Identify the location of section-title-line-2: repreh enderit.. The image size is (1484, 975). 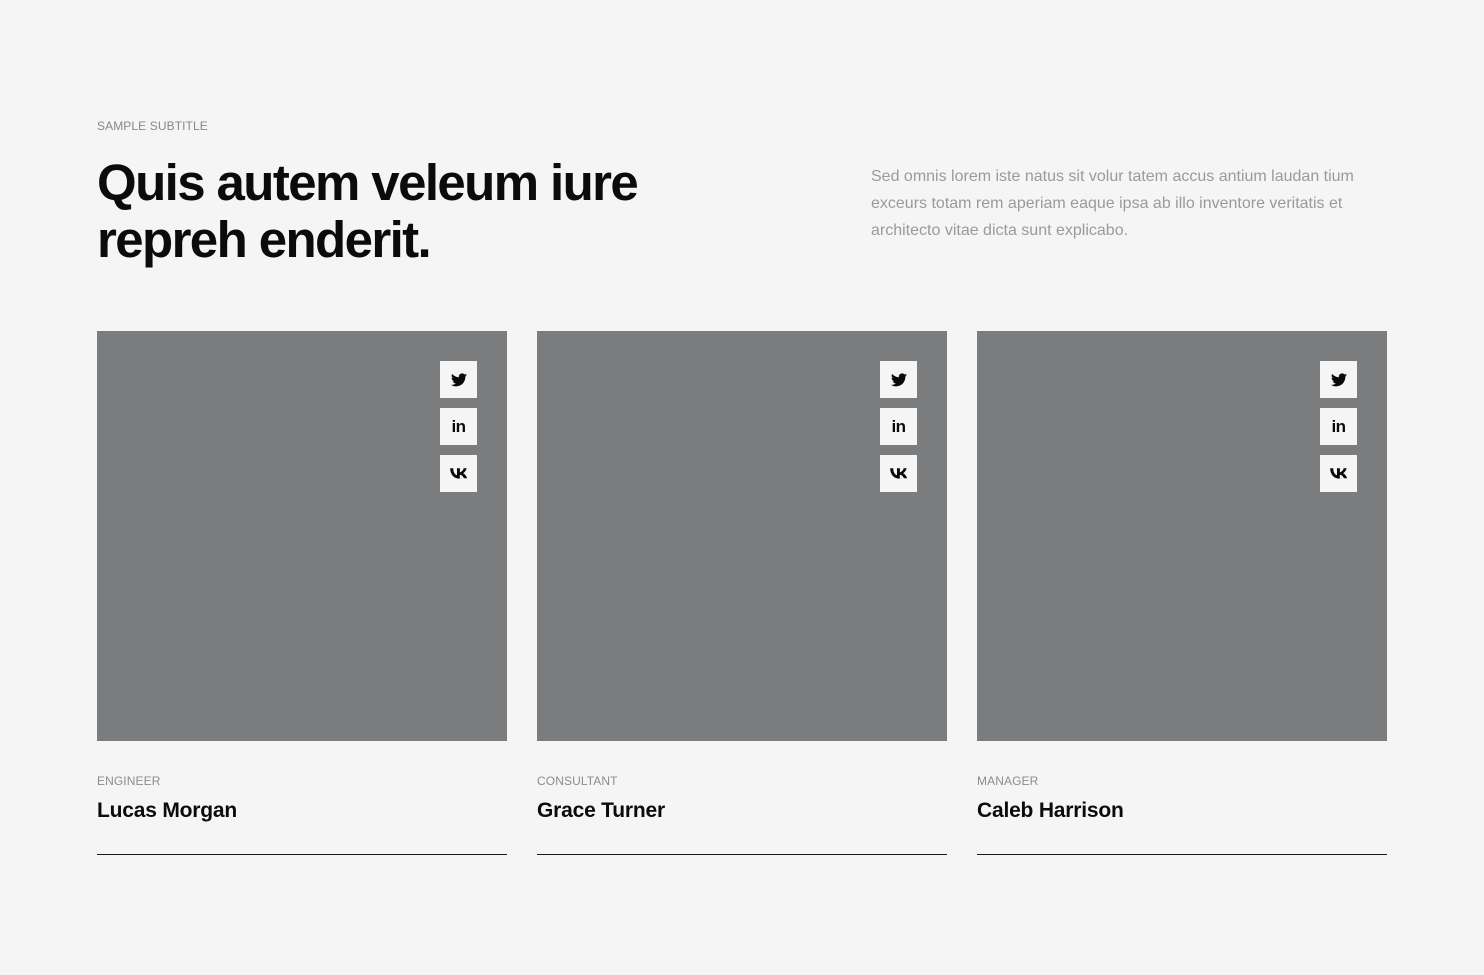
(264, 239).